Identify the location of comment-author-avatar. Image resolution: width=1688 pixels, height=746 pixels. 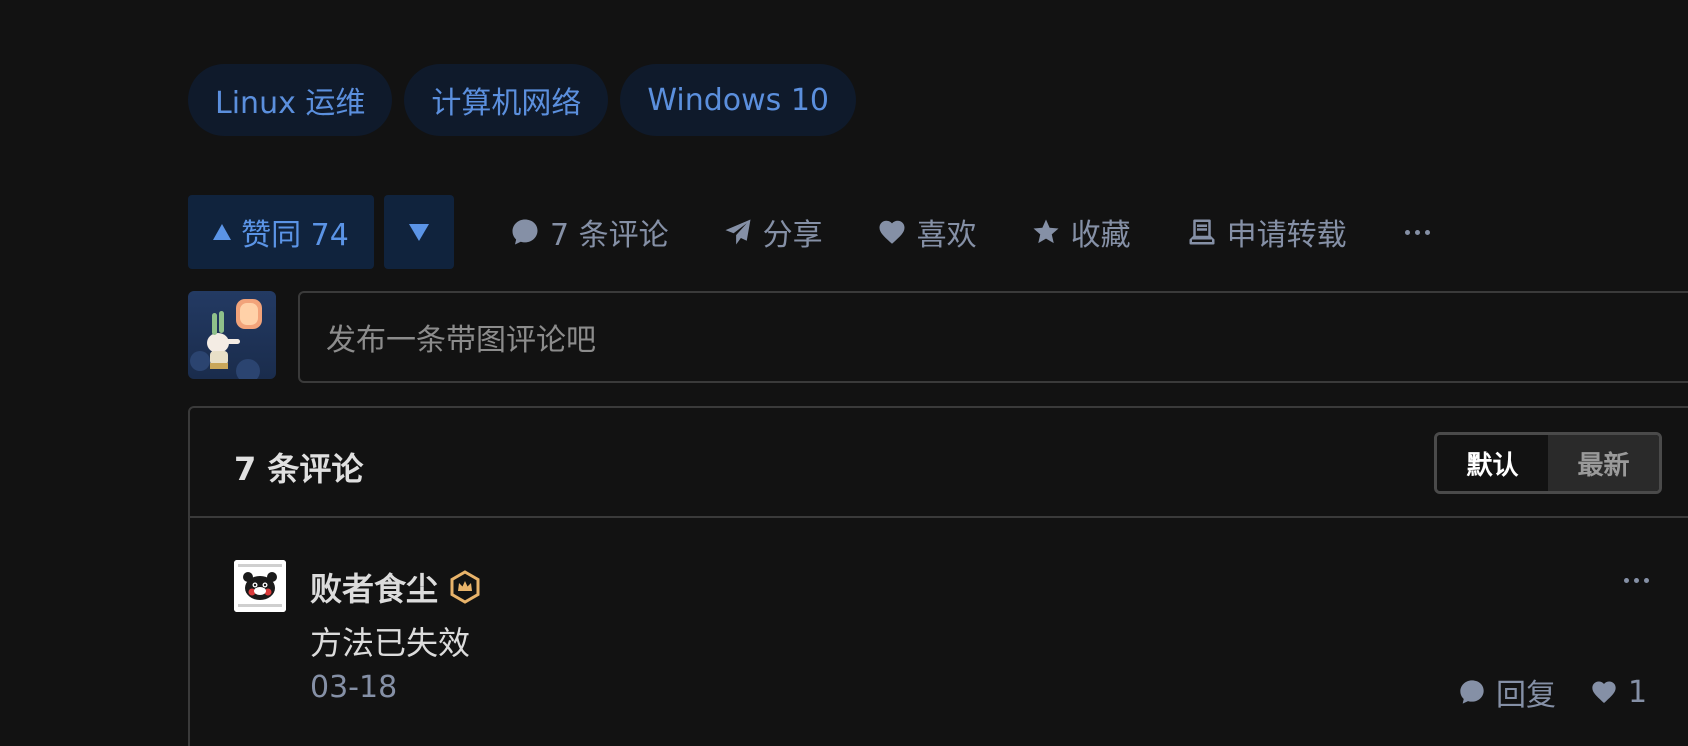
(260, 586).